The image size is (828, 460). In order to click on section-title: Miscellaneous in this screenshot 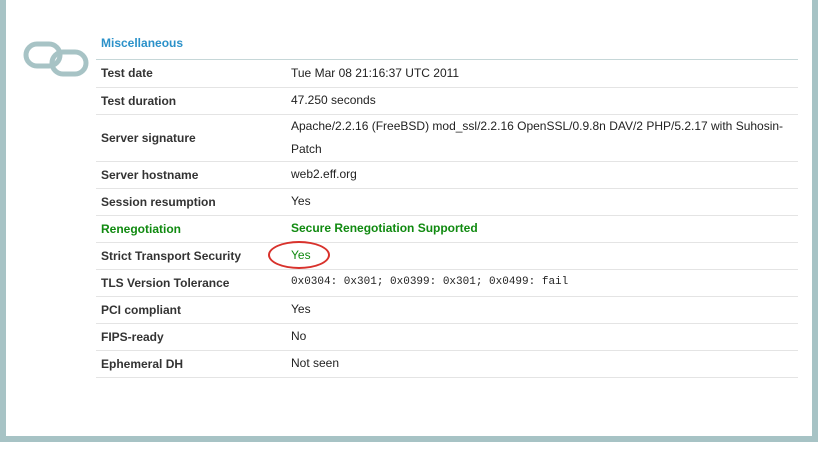, I will do `click(142, 43)`.